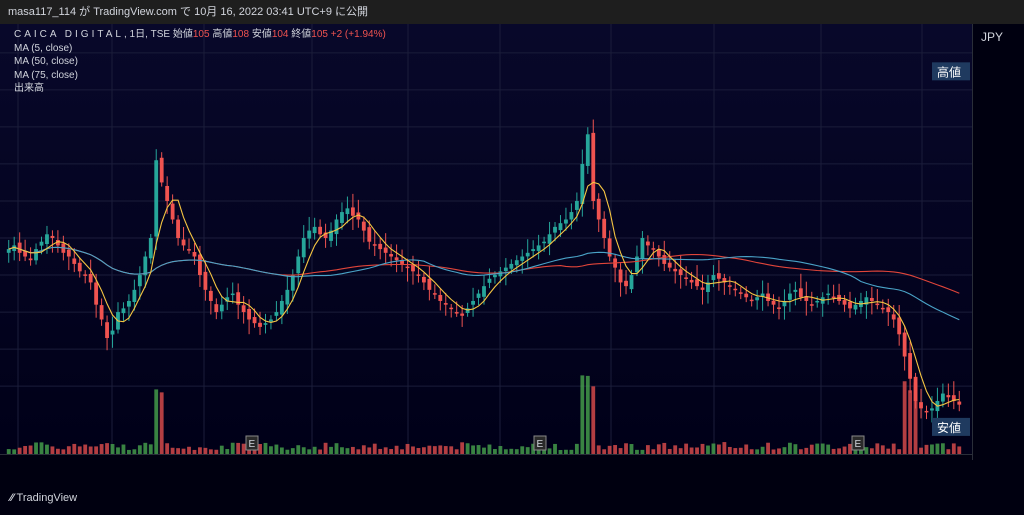 The image size is (1024, 515). What do you see at coordinates (241, 34) in the screenshot?
I see `legend-high: 108` at bounding box center [241, 34].